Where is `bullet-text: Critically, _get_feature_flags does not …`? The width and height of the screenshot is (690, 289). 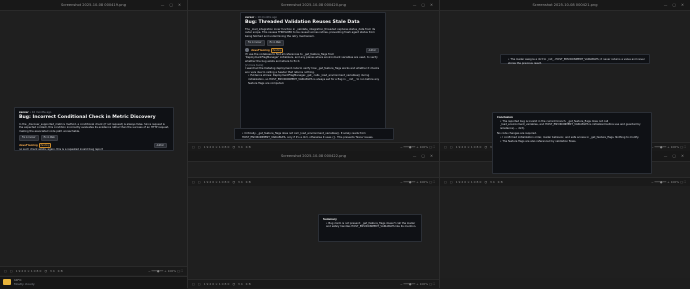
bullet-text: Critically, _get_feature_flags does not … is located at coordinates (308, 135).